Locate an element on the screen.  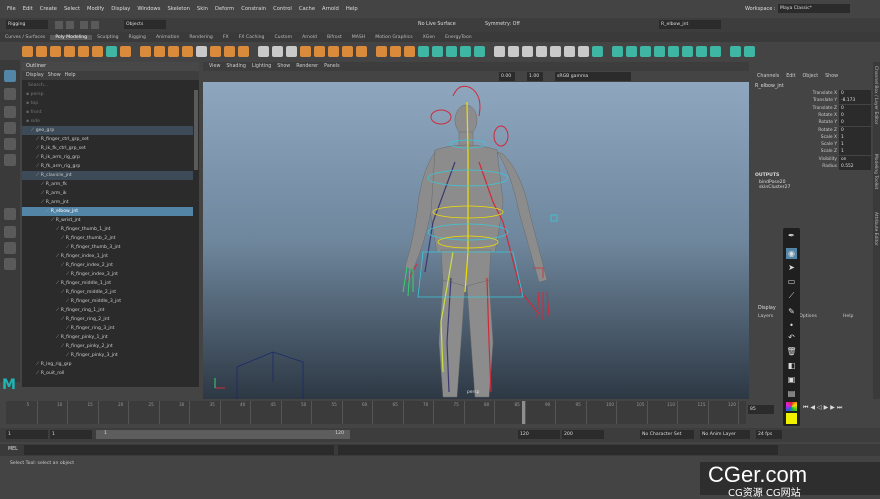
play-back-icon: ◁ is located at coordinates (819, 409).